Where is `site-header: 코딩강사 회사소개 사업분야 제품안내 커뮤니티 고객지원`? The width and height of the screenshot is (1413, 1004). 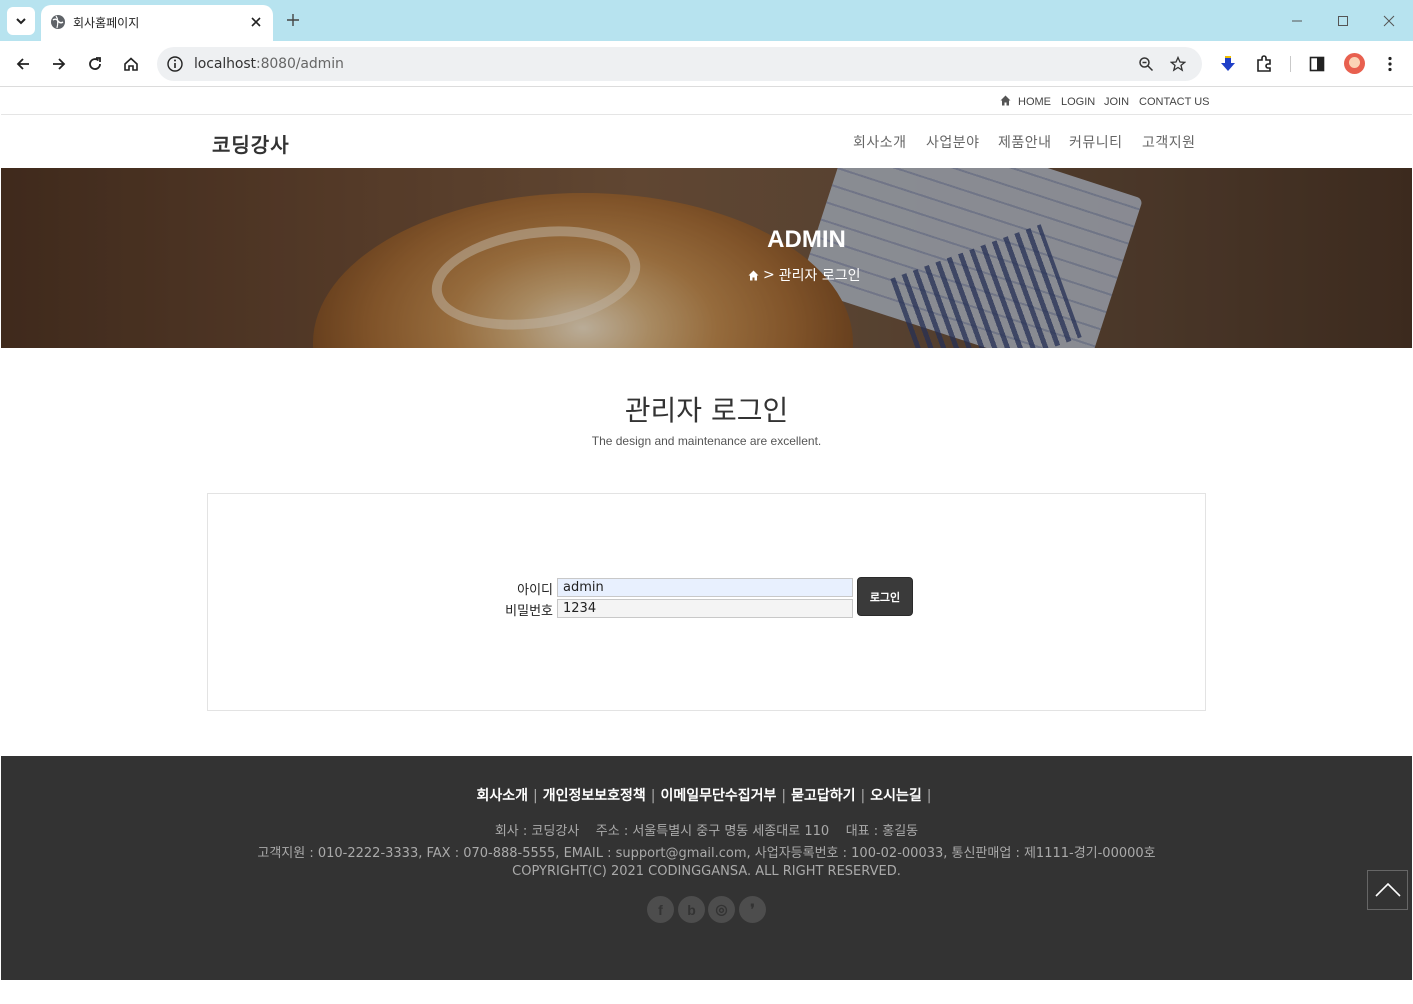
site-header: 코딩강사 회사소개 사업분야 제품안내 커뮤니티 고객지원 is located at coordinates (706, 141).